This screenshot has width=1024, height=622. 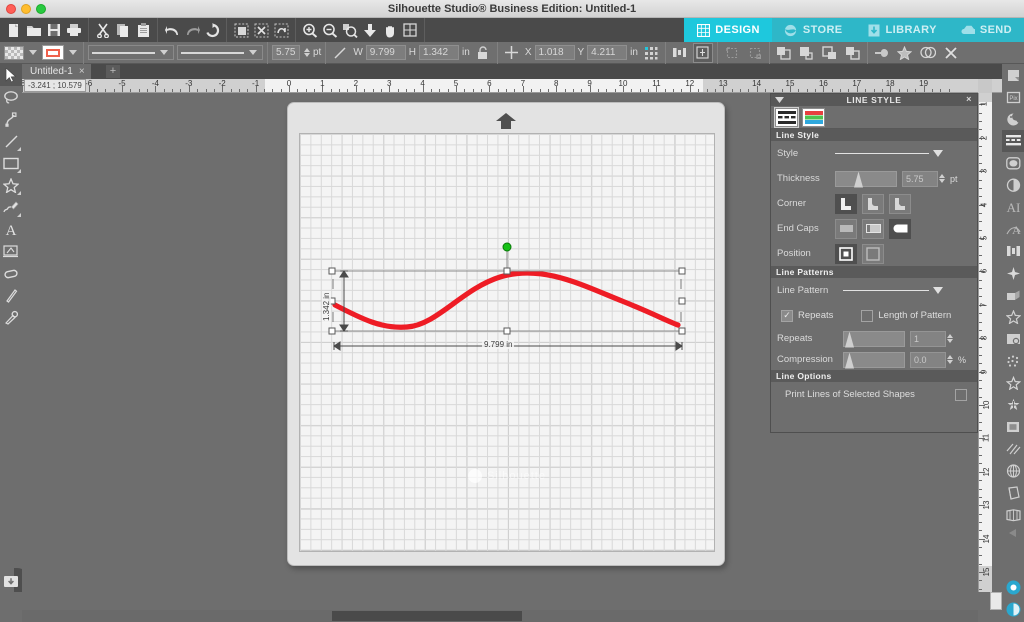 What do you see at coordinates (34, 30) in the screenshot?
I see `open-folder-icon` at bounding box center [34, 30].